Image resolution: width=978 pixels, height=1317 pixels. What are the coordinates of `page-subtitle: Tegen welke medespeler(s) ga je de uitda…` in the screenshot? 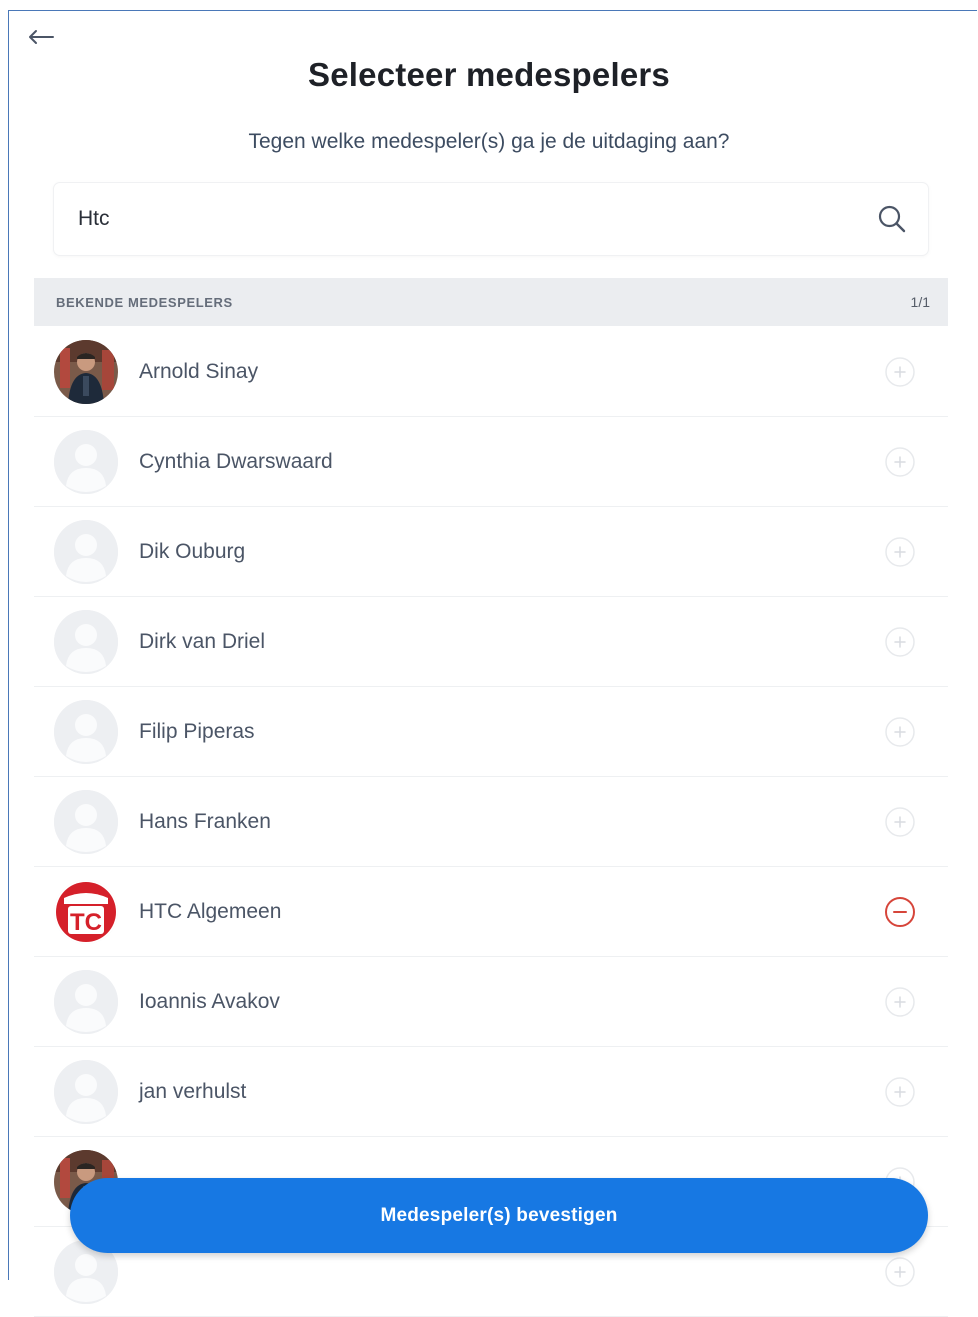 It's located at (489, 141).